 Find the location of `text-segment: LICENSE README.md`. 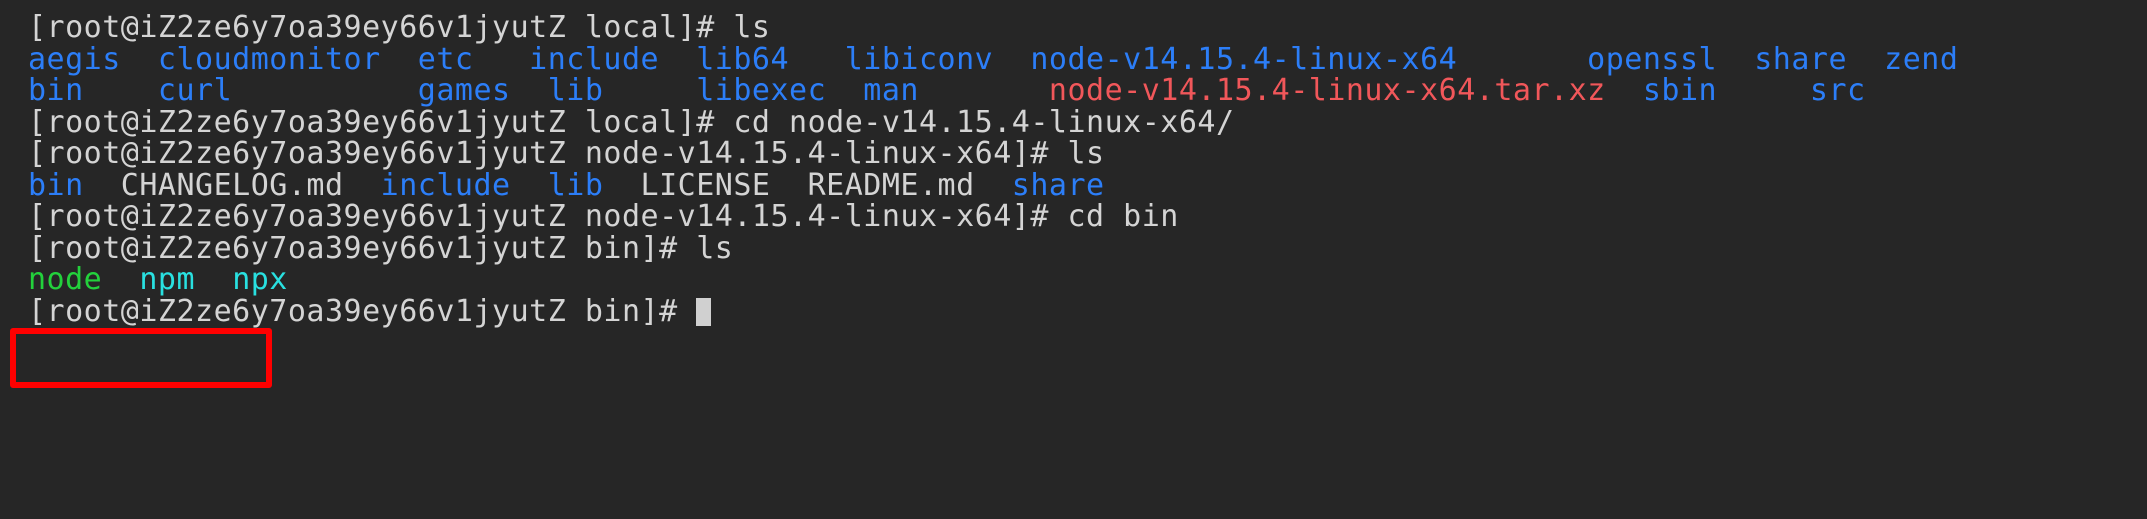

text-segment: LICENSE README.md is located at coordinates (807, 185).